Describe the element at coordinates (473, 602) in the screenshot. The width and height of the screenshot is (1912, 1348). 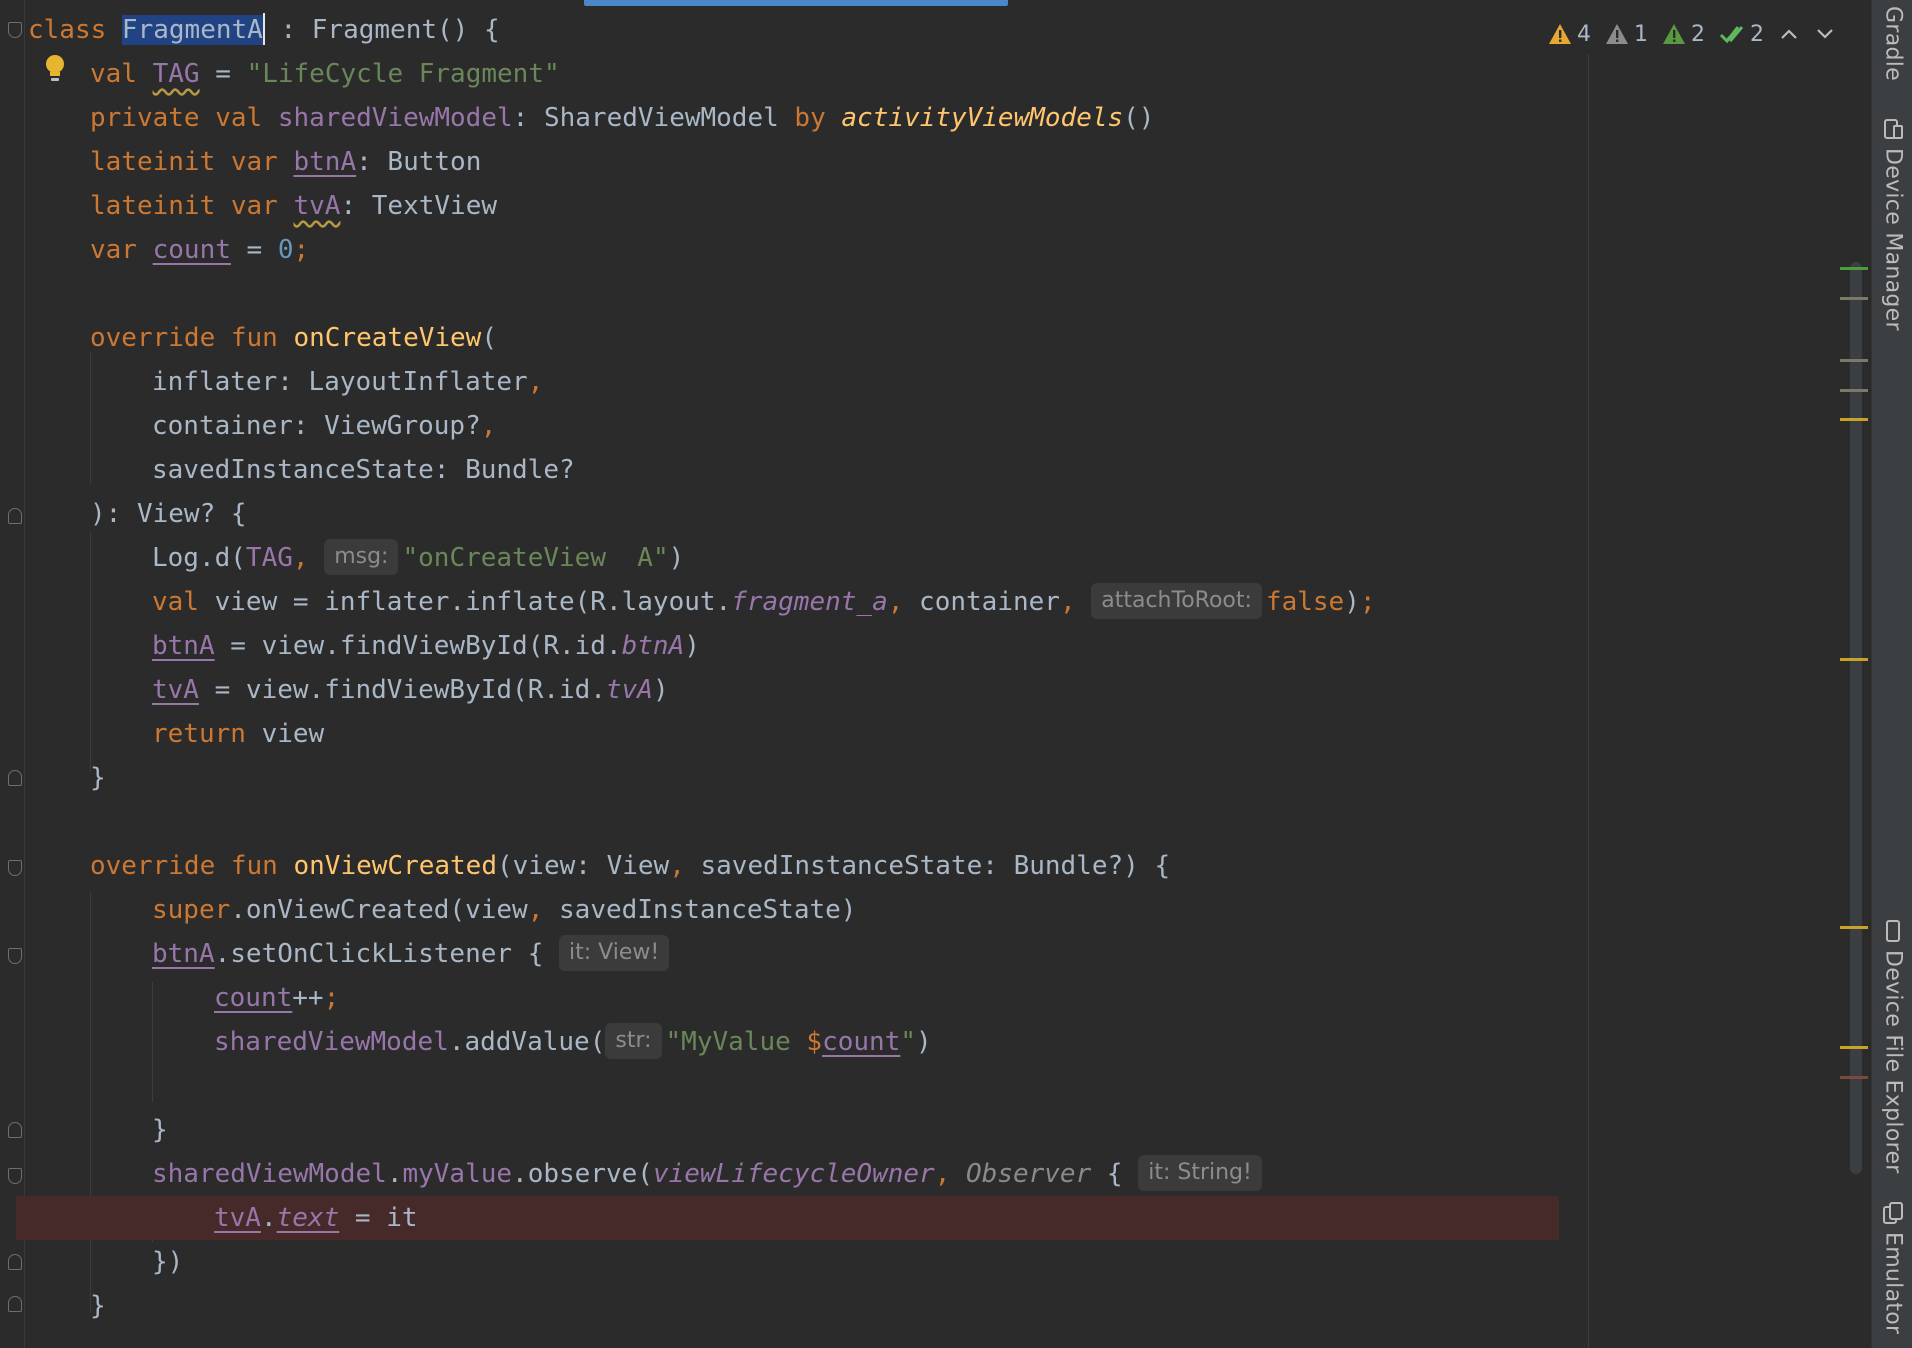
I see `code-token: view = inflater.inflate(R.layout.` at that location.